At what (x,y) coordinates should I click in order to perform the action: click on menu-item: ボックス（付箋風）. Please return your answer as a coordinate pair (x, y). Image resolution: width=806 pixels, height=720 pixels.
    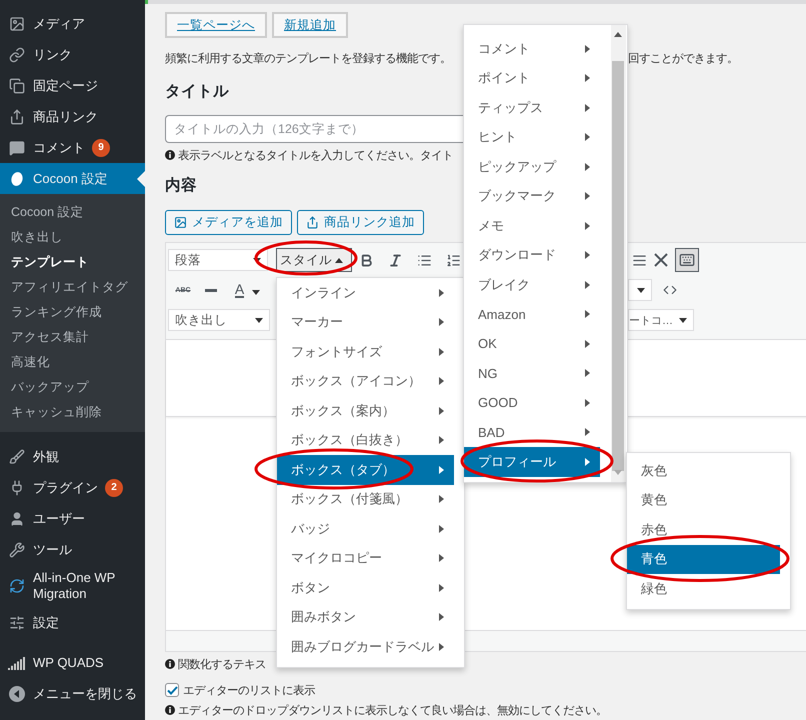
    Looking at the image, I should click on (365, 499).